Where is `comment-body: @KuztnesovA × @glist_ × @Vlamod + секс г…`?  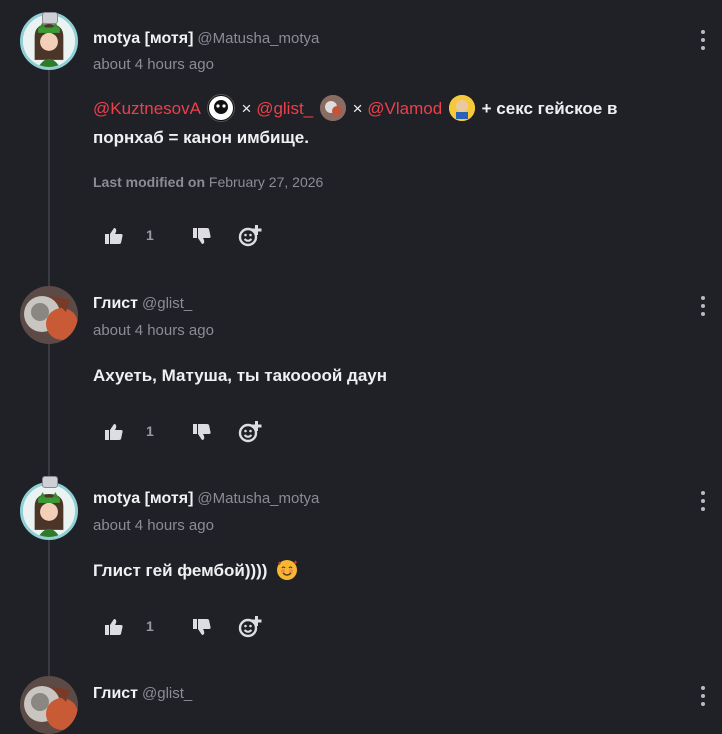
comment-body: @KuztnesovA × @glist_ × @Vlamod + секс г… is located at coordinates (373, 122).